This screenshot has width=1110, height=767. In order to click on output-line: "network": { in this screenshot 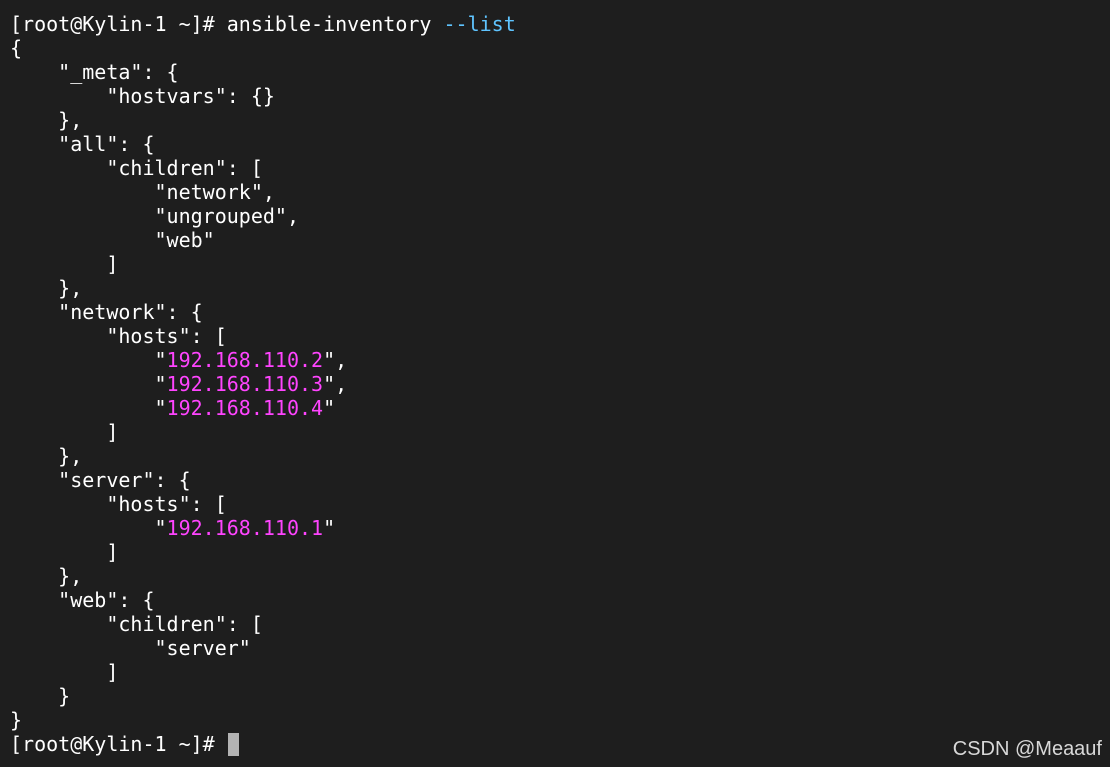, I will do `click(106, 312)`.